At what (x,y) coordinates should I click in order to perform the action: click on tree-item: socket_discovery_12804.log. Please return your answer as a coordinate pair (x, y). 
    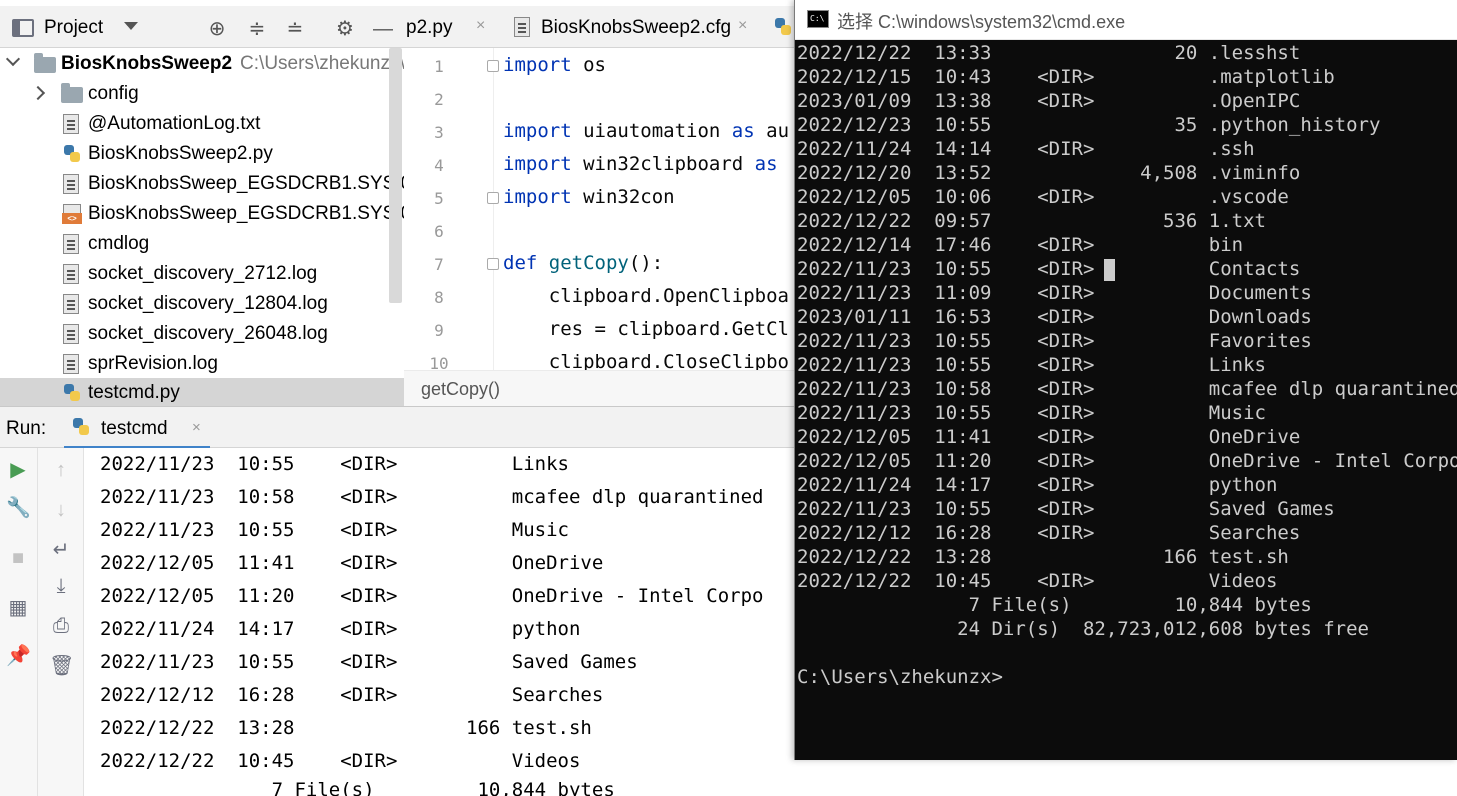
    Looking at the image, I should click on (202, 304).